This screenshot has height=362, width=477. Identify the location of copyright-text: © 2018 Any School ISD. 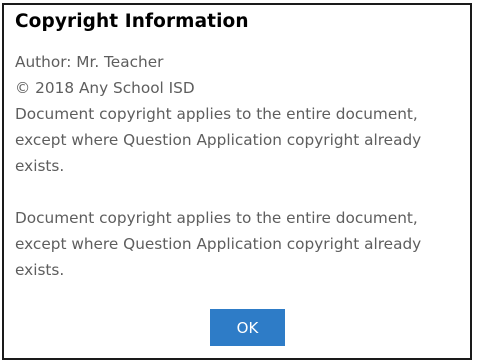
(105, 88).